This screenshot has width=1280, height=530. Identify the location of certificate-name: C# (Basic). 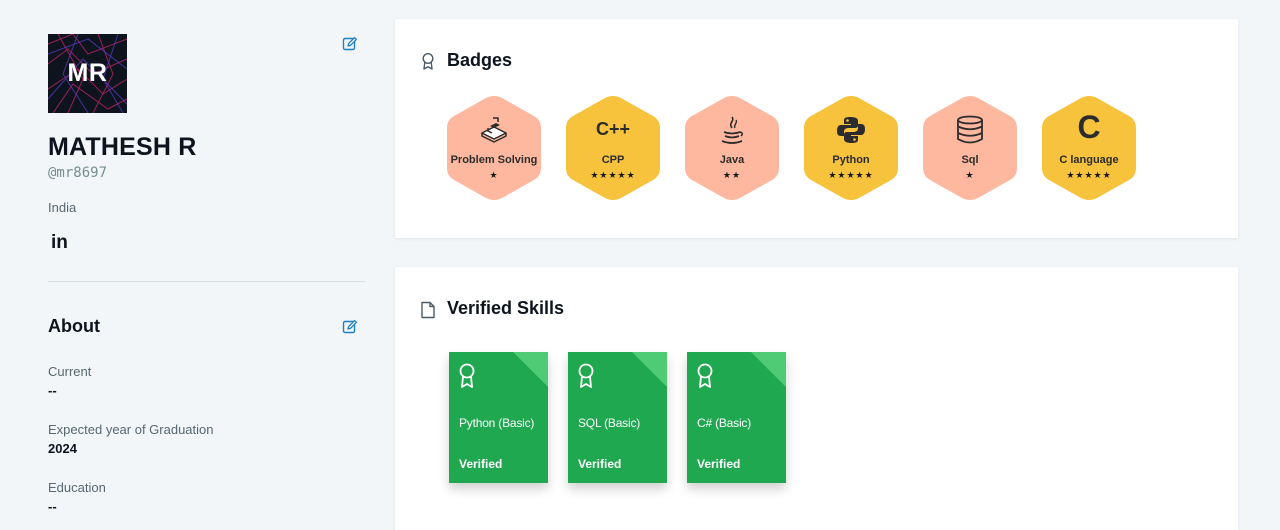
(724, 423).